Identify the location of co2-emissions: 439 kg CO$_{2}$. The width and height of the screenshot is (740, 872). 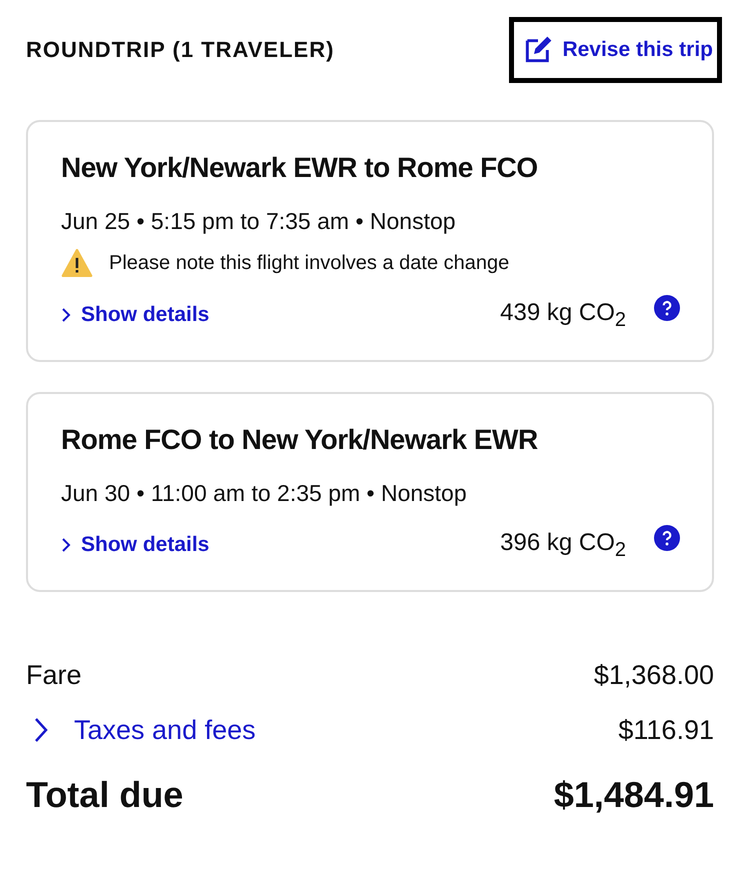
(563, 315).